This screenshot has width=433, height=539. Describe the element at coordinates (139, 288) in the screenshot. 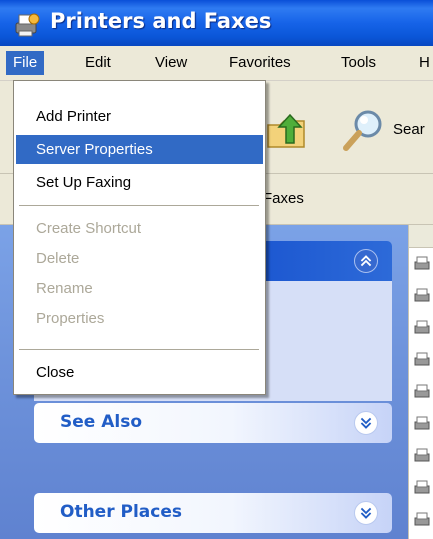

I see `menu-item-rename: Rename` at that location.